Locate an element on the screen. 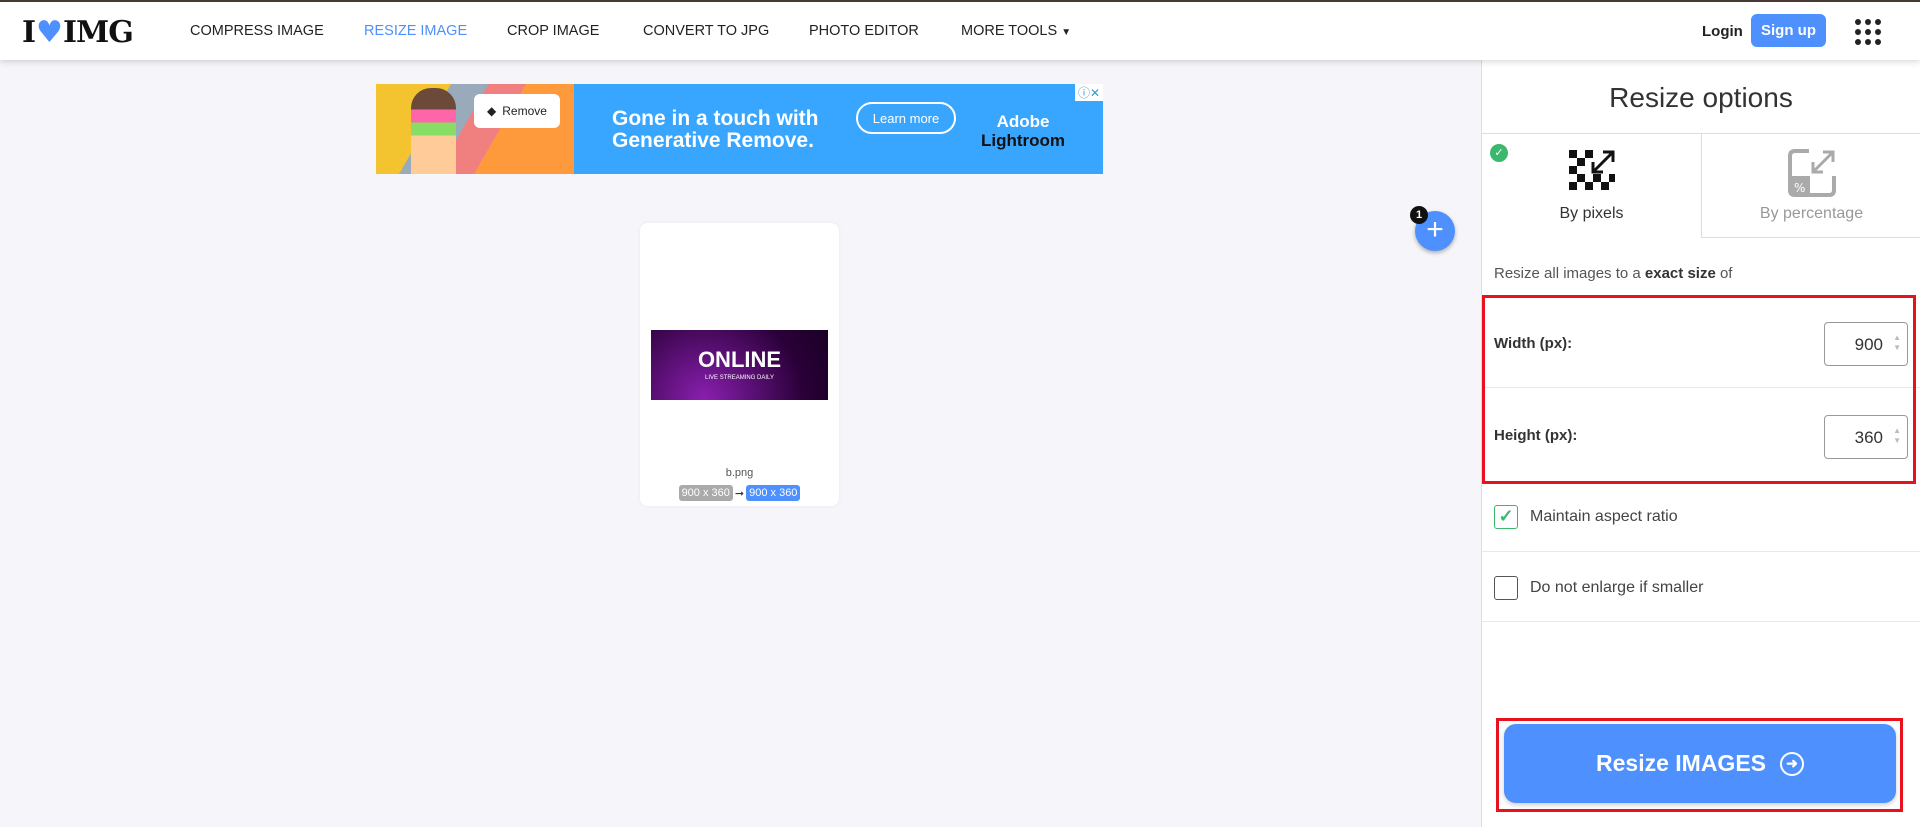 The width and height of the screenshot is (1920, 827). resize-instructions: Resize all images to a exact size of is located at coordinates (1613, 273).